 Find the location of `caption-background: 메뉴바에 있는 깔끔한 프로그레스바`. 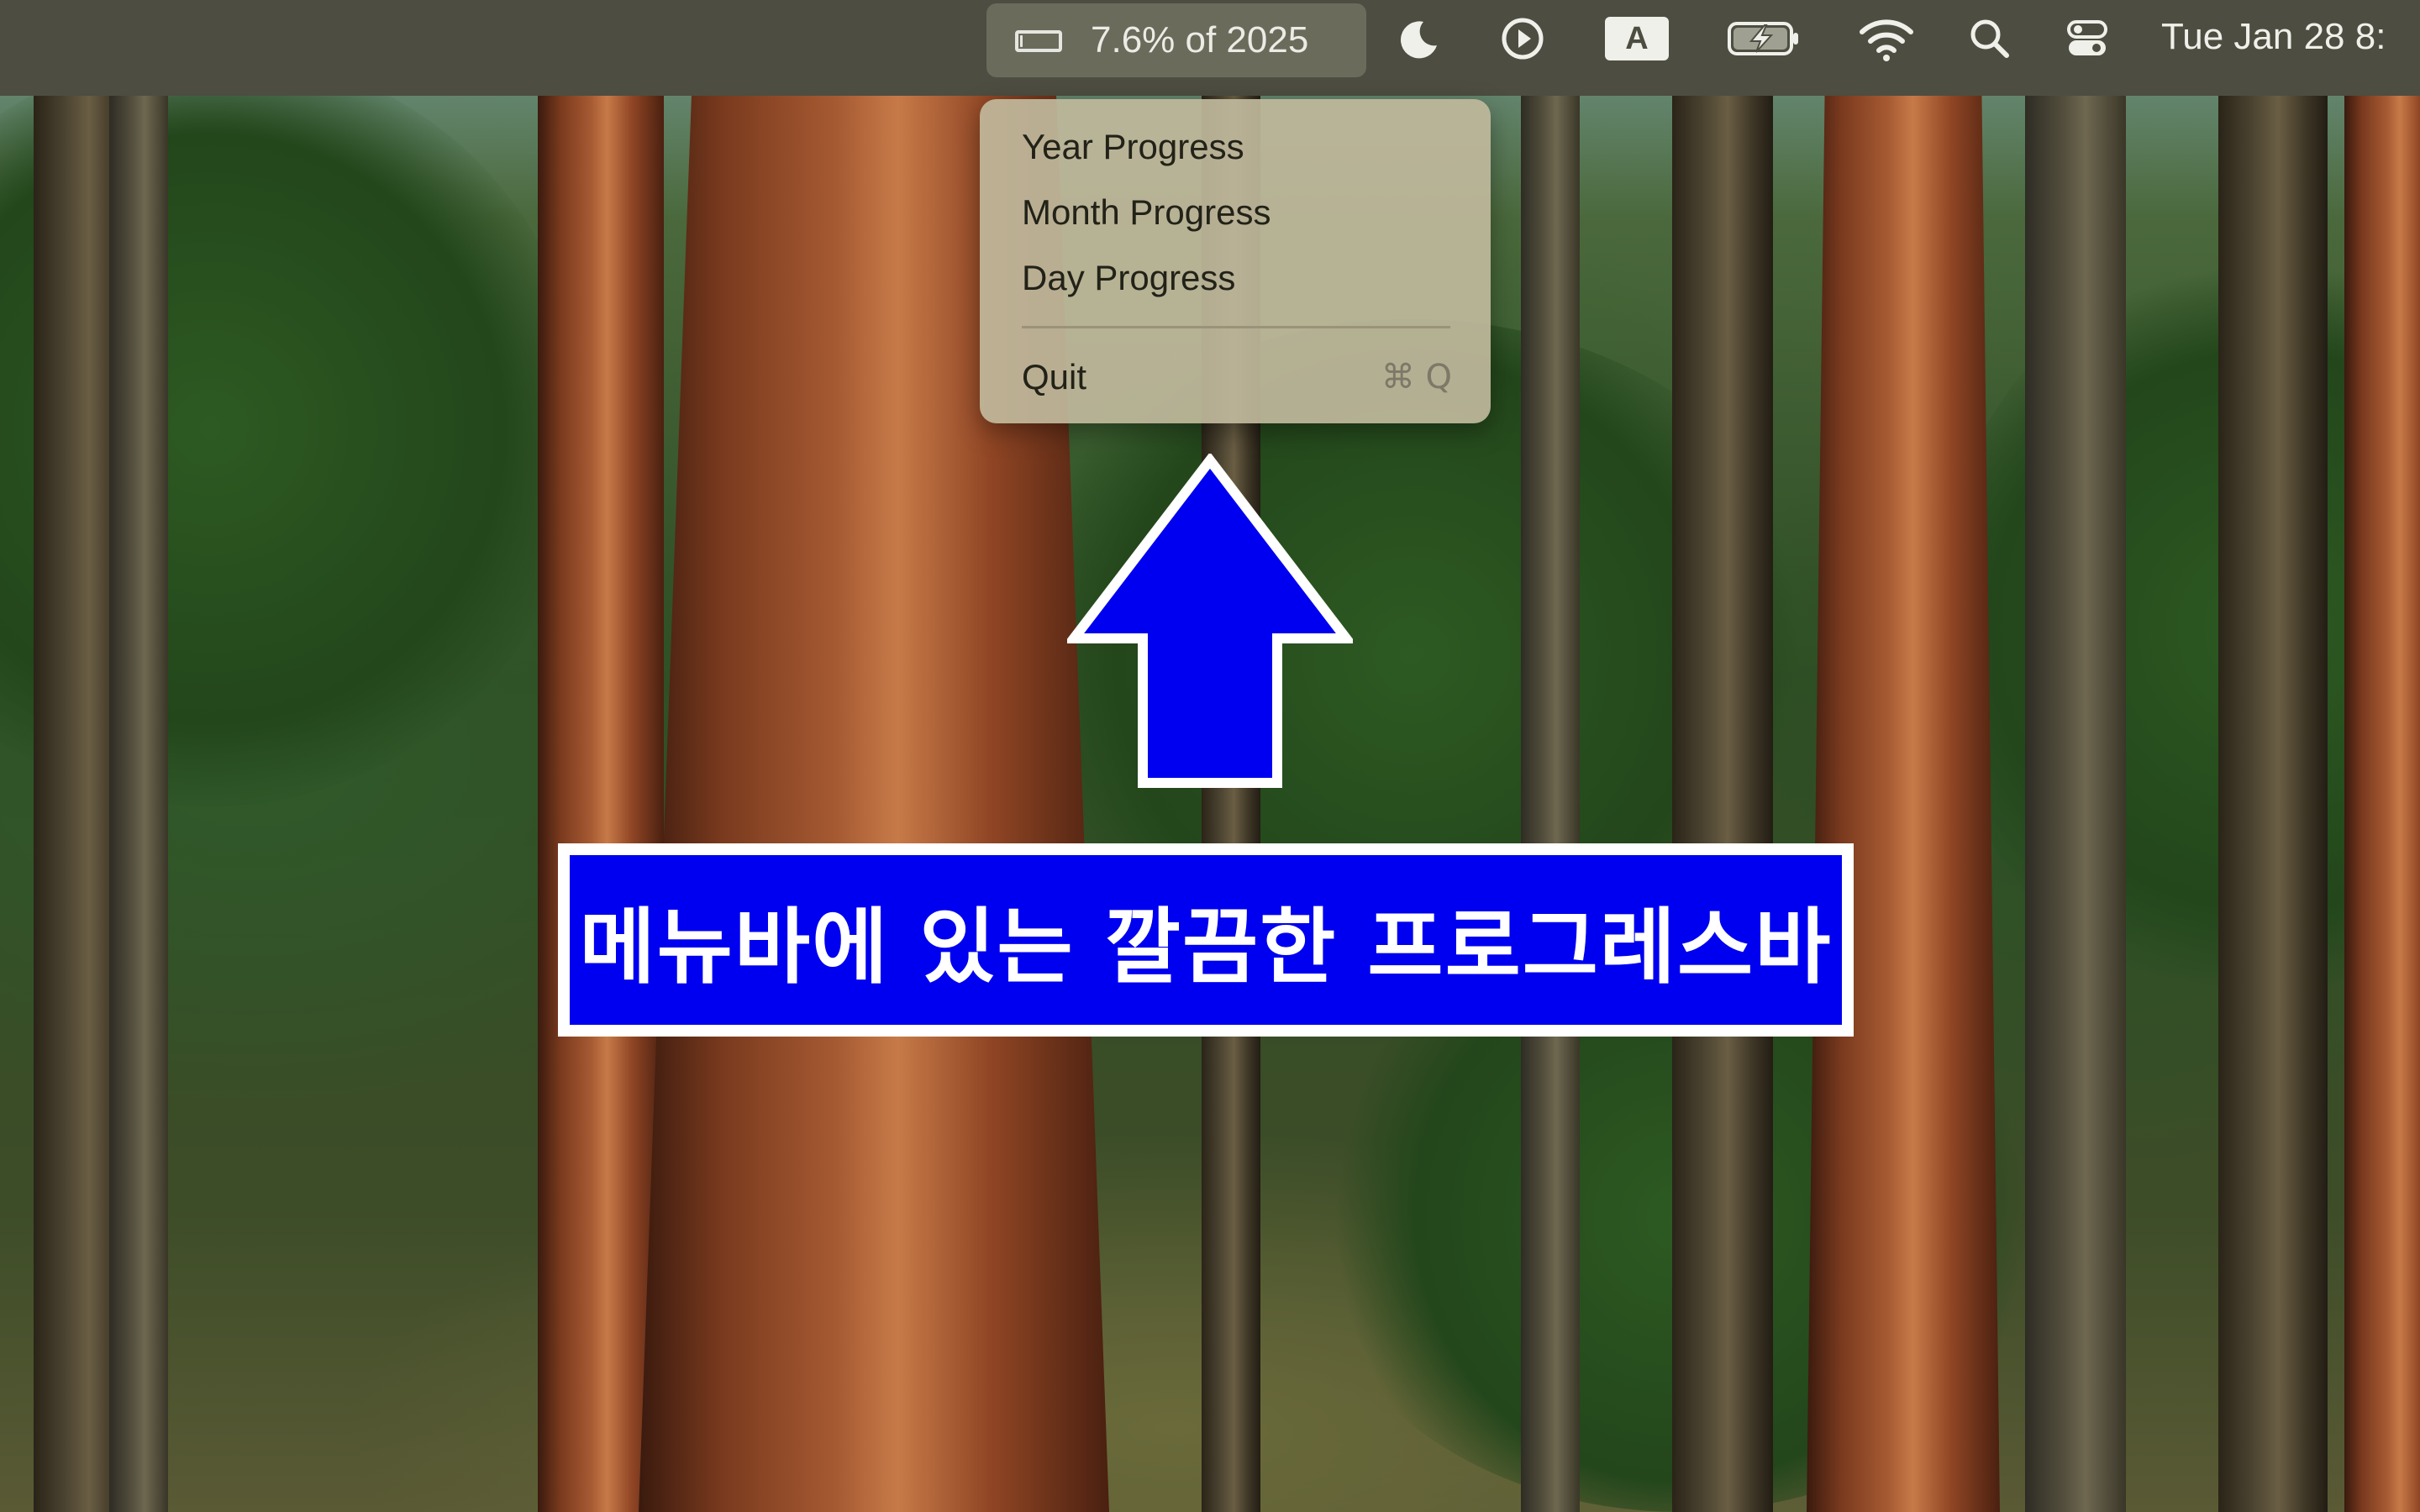

caption-background: 메뉴바에 있는 깔끔한 프로그레스바 is located at coordinates (1206, 940).